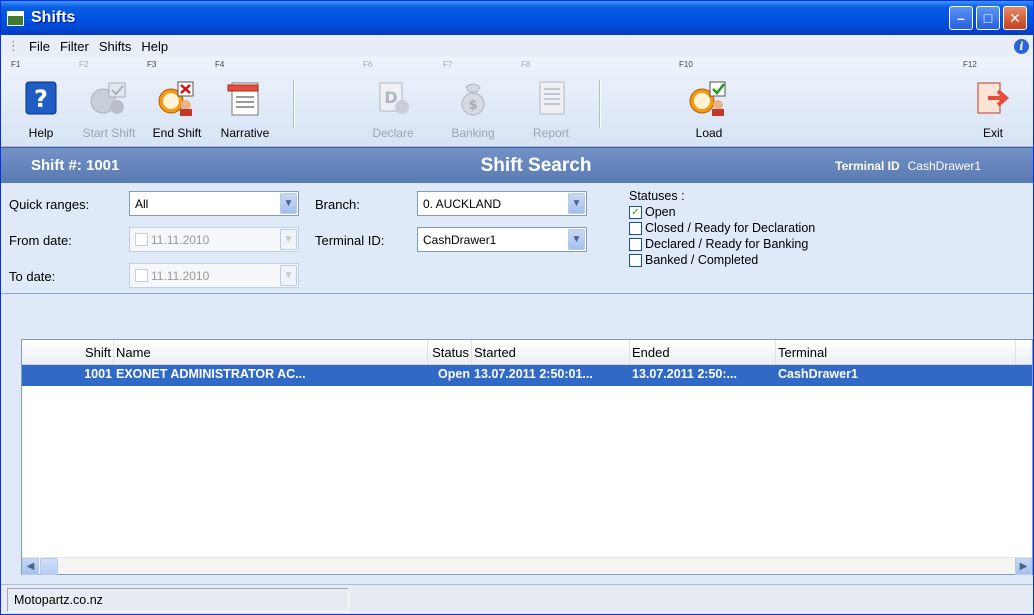 The width and height of the screenshot is (1034, 615). I want to click on title-bar: Shifts – □ ✕, so click(517, 18).